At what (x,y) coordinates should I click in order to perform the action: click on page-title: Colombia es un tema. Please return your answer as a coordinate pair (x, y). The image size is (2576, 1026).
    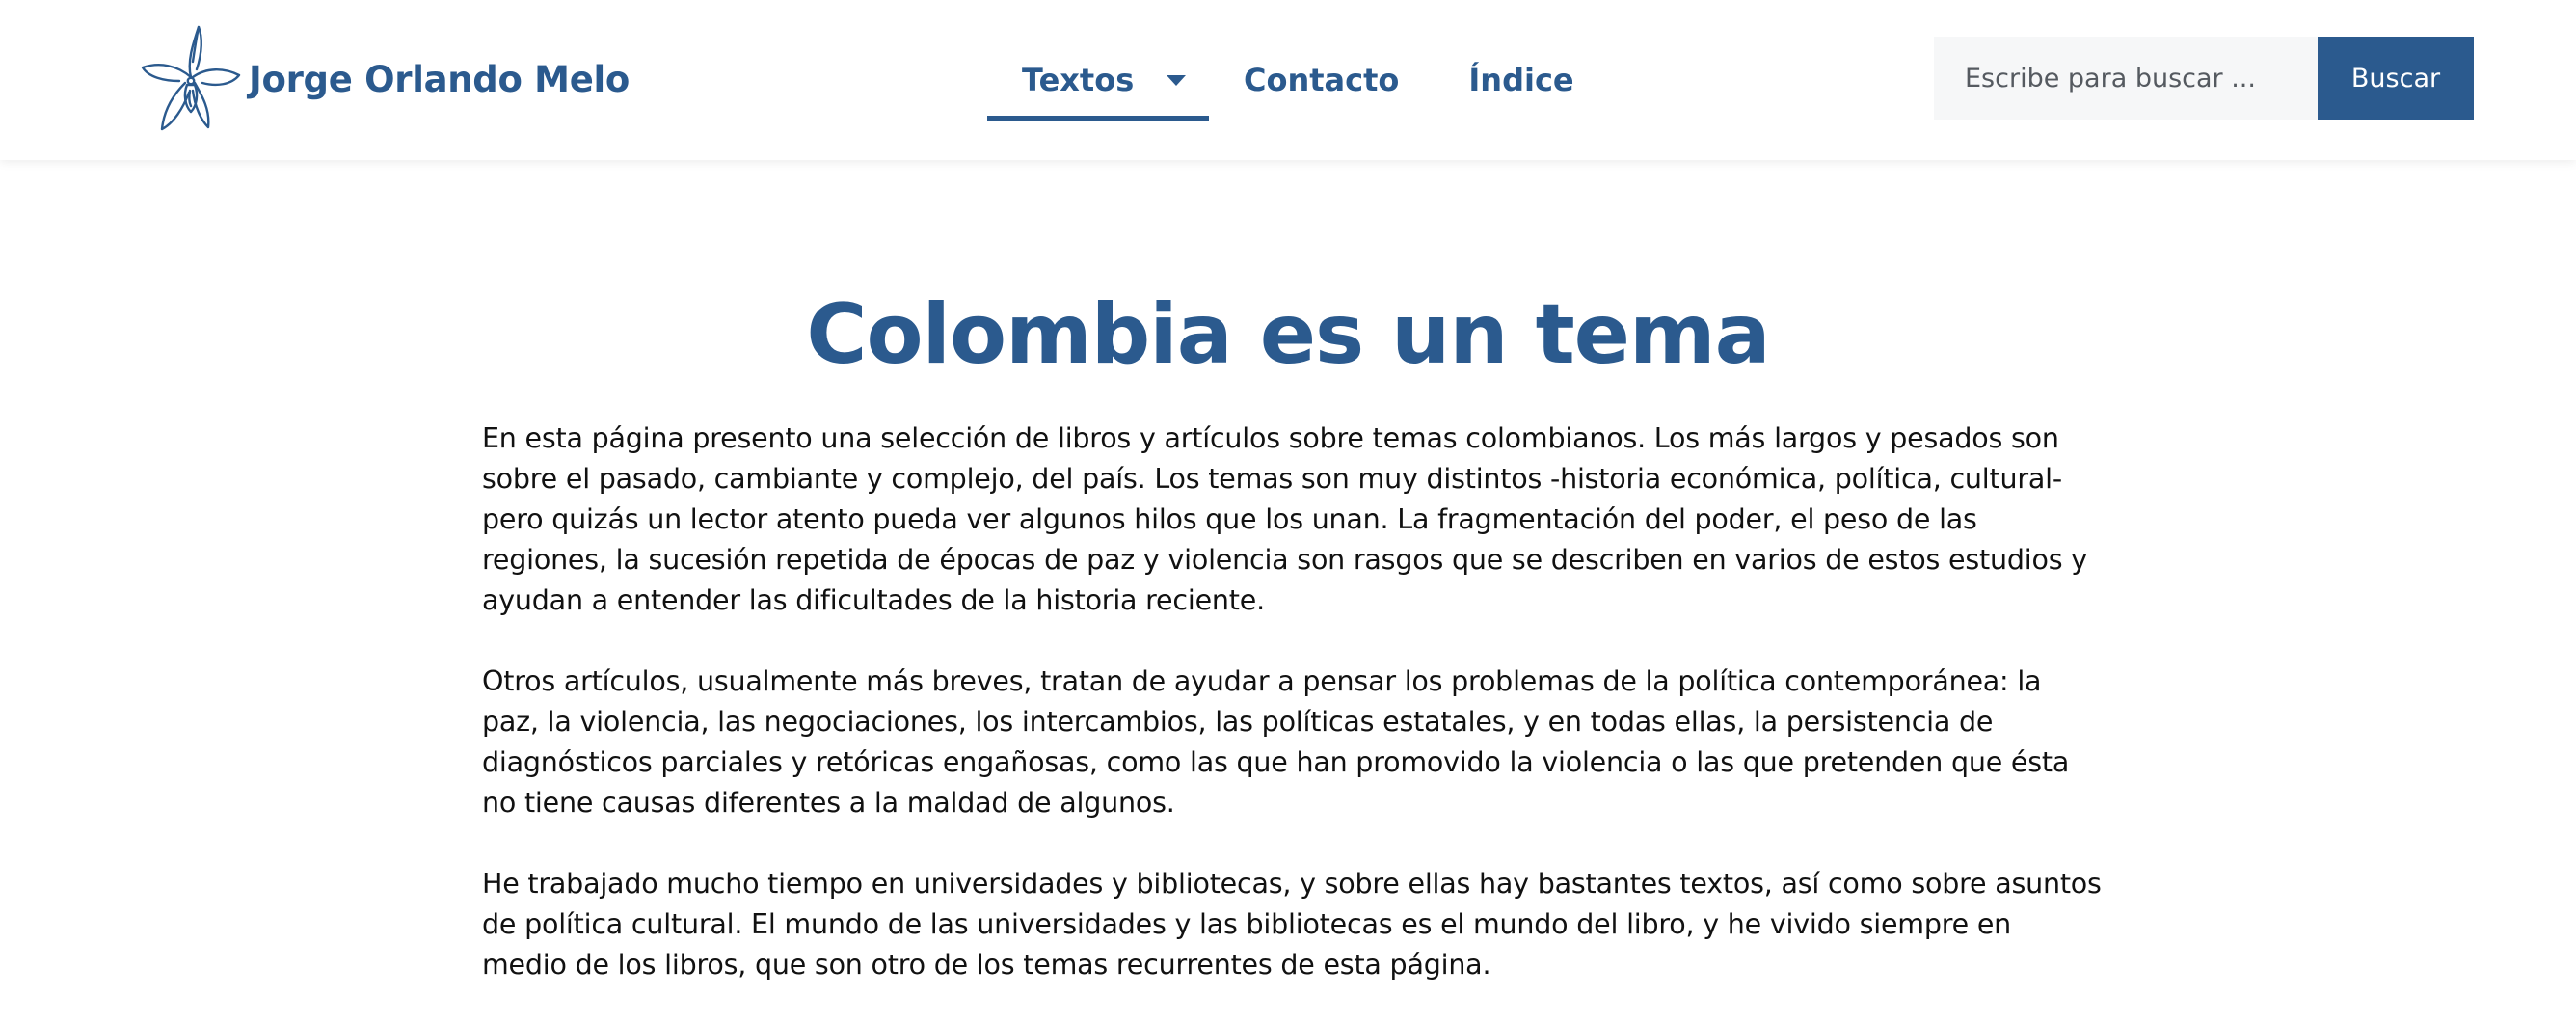
    Looking at the image, I should click on (1288, 334).